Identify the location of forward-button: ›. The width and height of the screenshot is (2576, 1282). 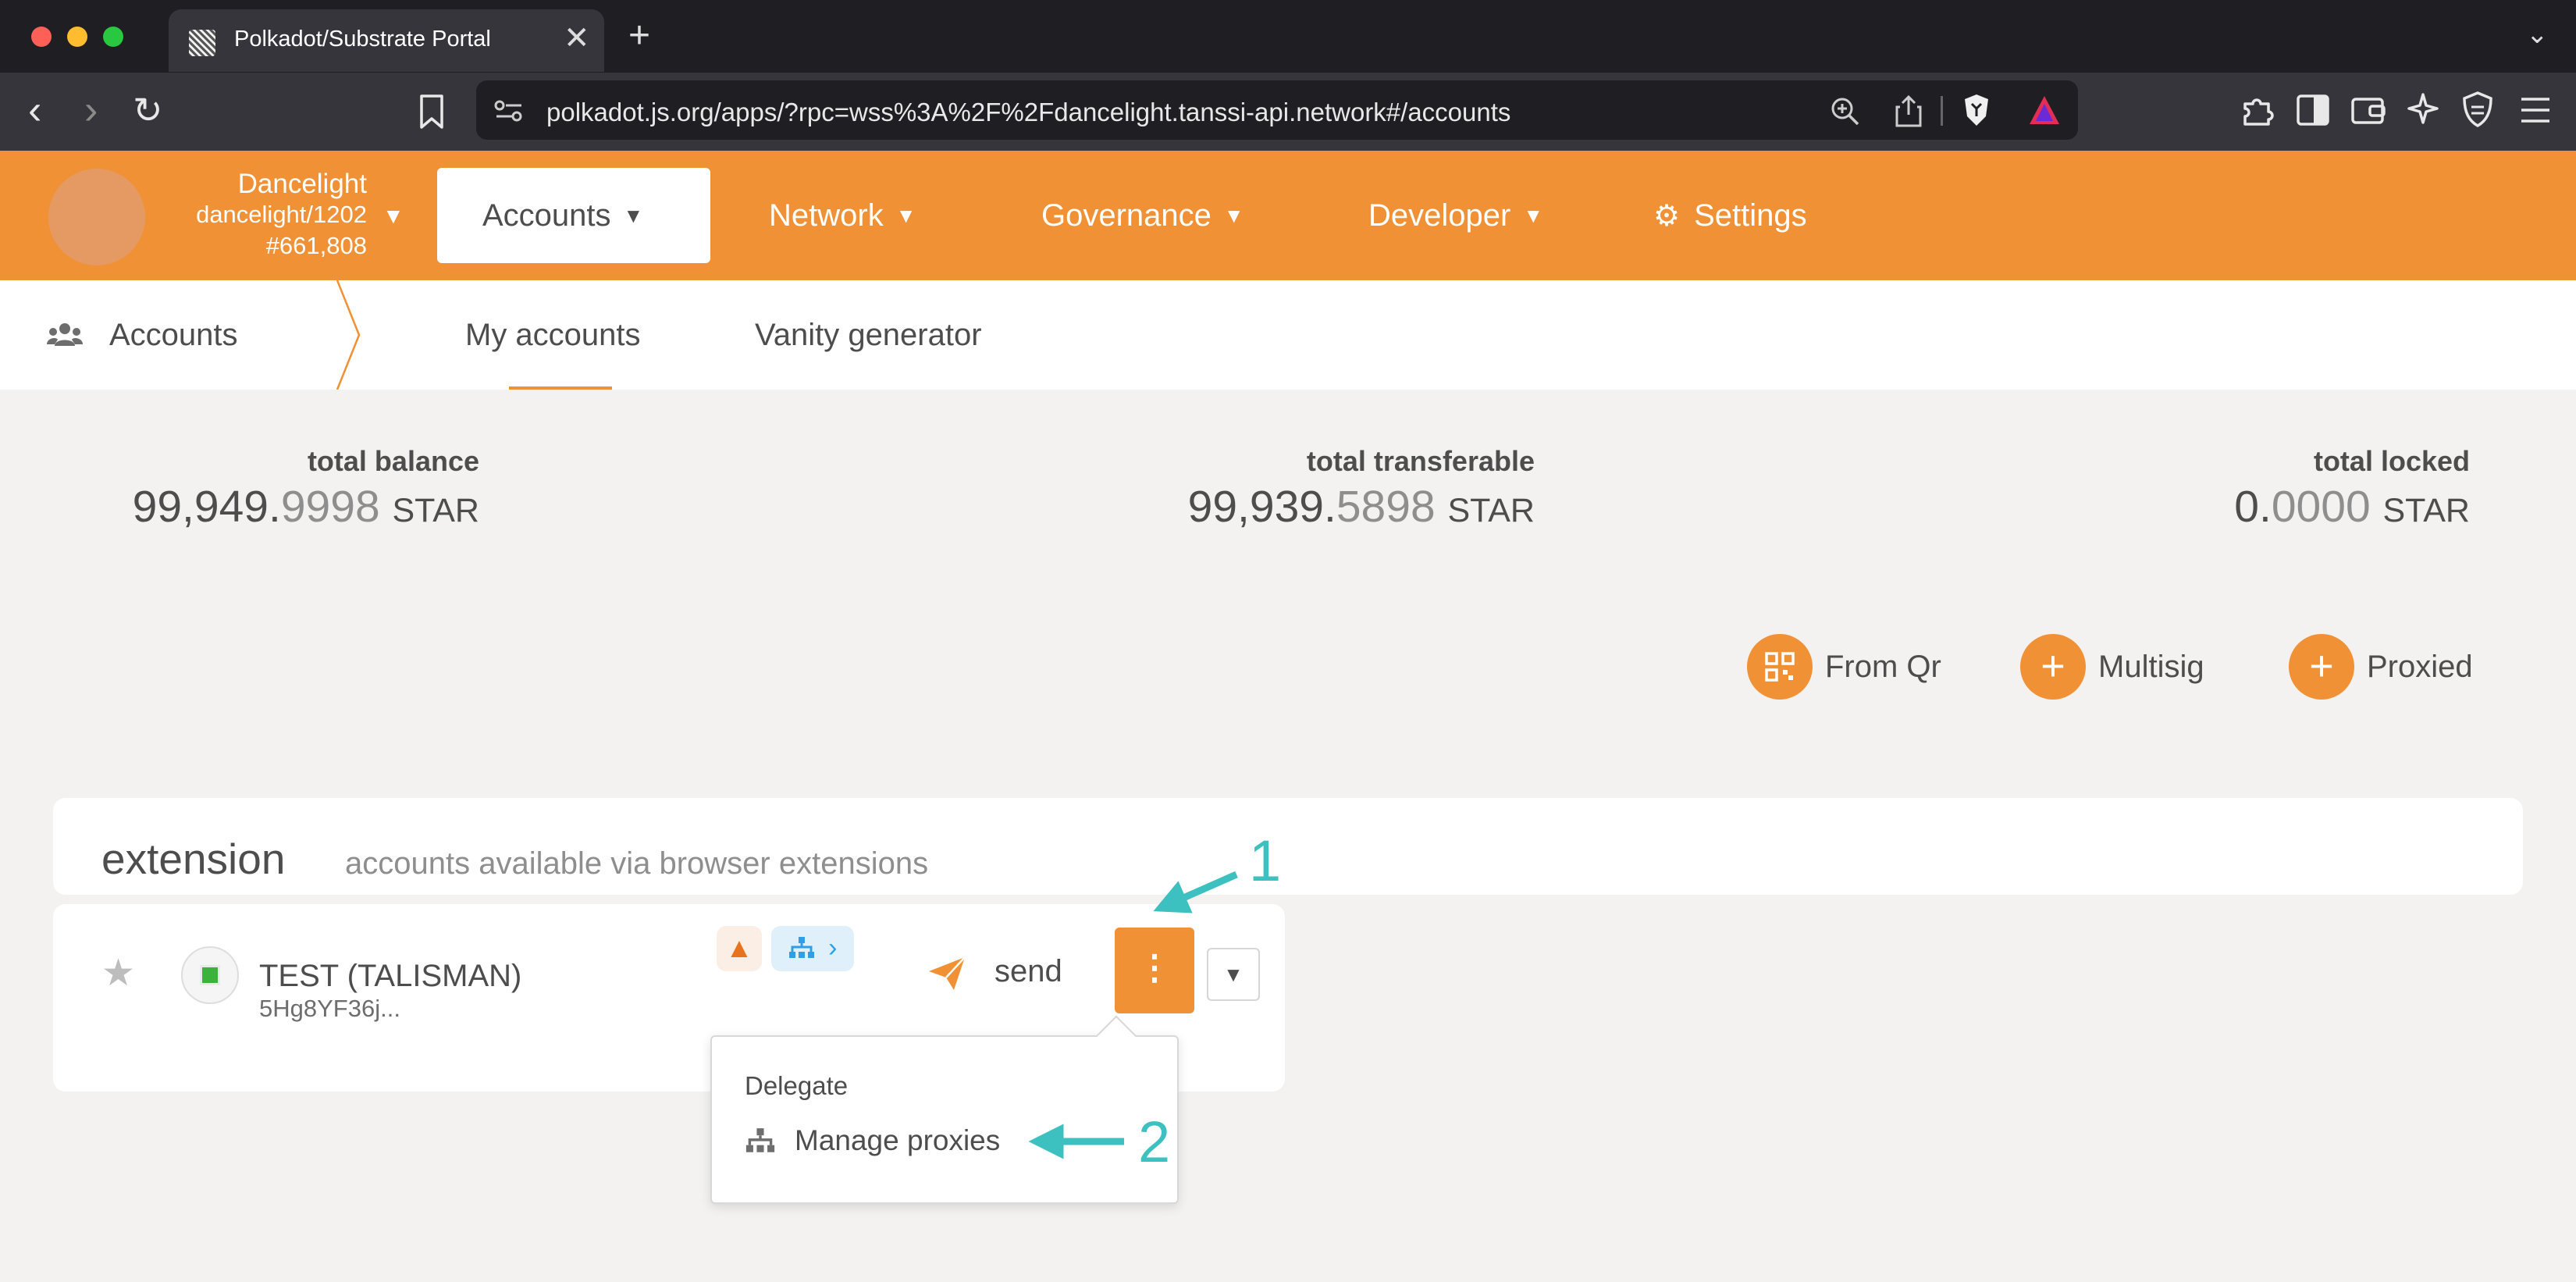
(91, 110).